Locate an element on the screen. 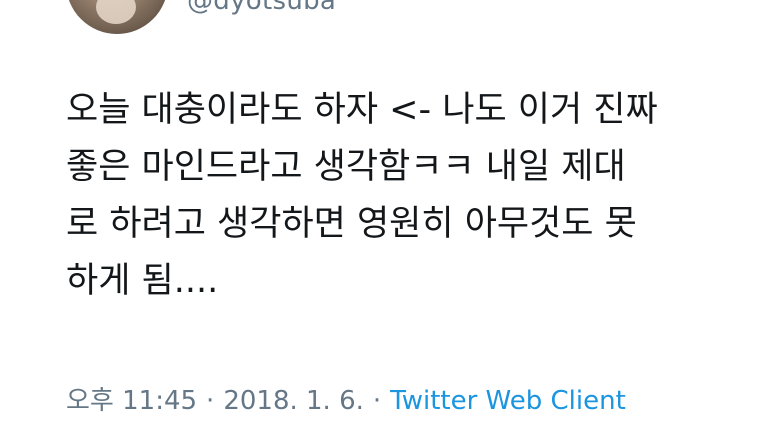 Image resolution: width=777 pixels, height=437 pixels. tweet-text-line: 좋은 마인드라고 생각함ㅋㅋ 내일 제대 is located at coordinates (346, 167).